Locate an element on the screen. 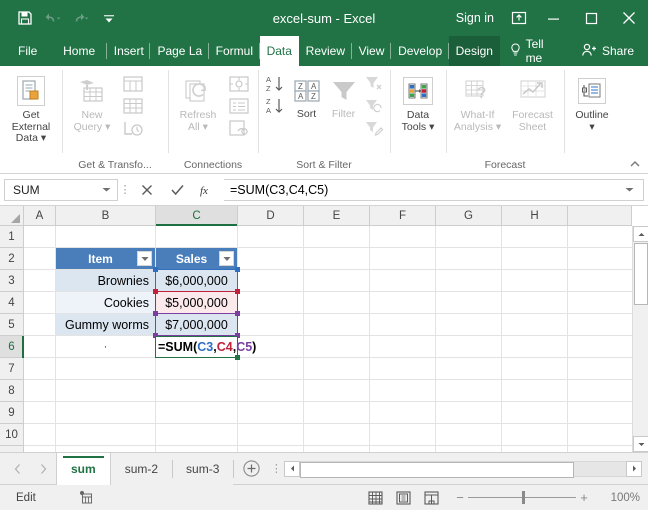  add-sheet-button is located at coordinates (251, 468).